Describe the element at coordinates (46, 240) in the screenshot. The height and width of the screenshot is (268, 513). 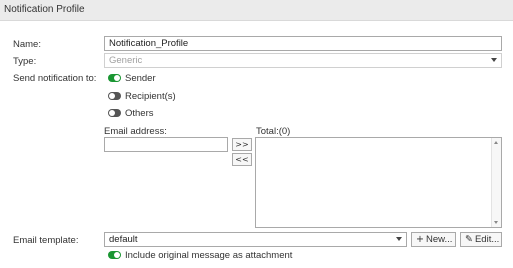
I see `email-template-label: Email template:` at that location.